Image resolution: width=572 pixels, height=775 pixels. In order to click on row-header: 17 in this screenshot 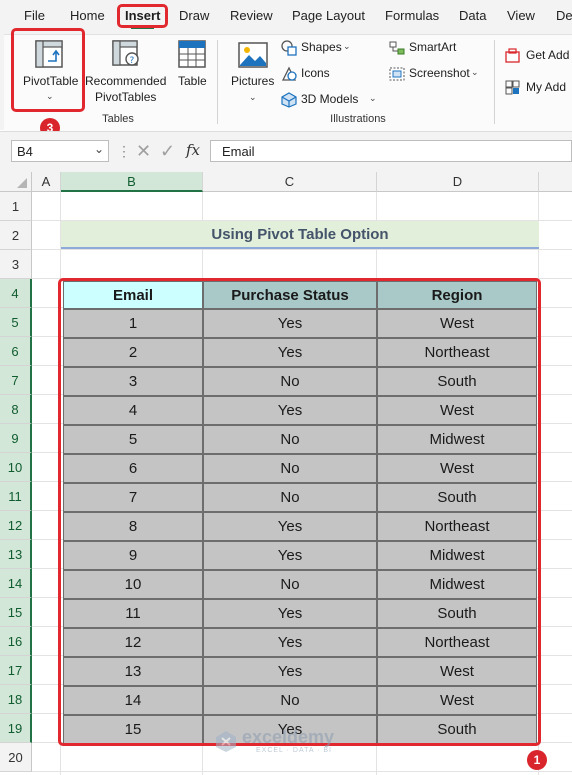, I will do `click(16, 670)`.